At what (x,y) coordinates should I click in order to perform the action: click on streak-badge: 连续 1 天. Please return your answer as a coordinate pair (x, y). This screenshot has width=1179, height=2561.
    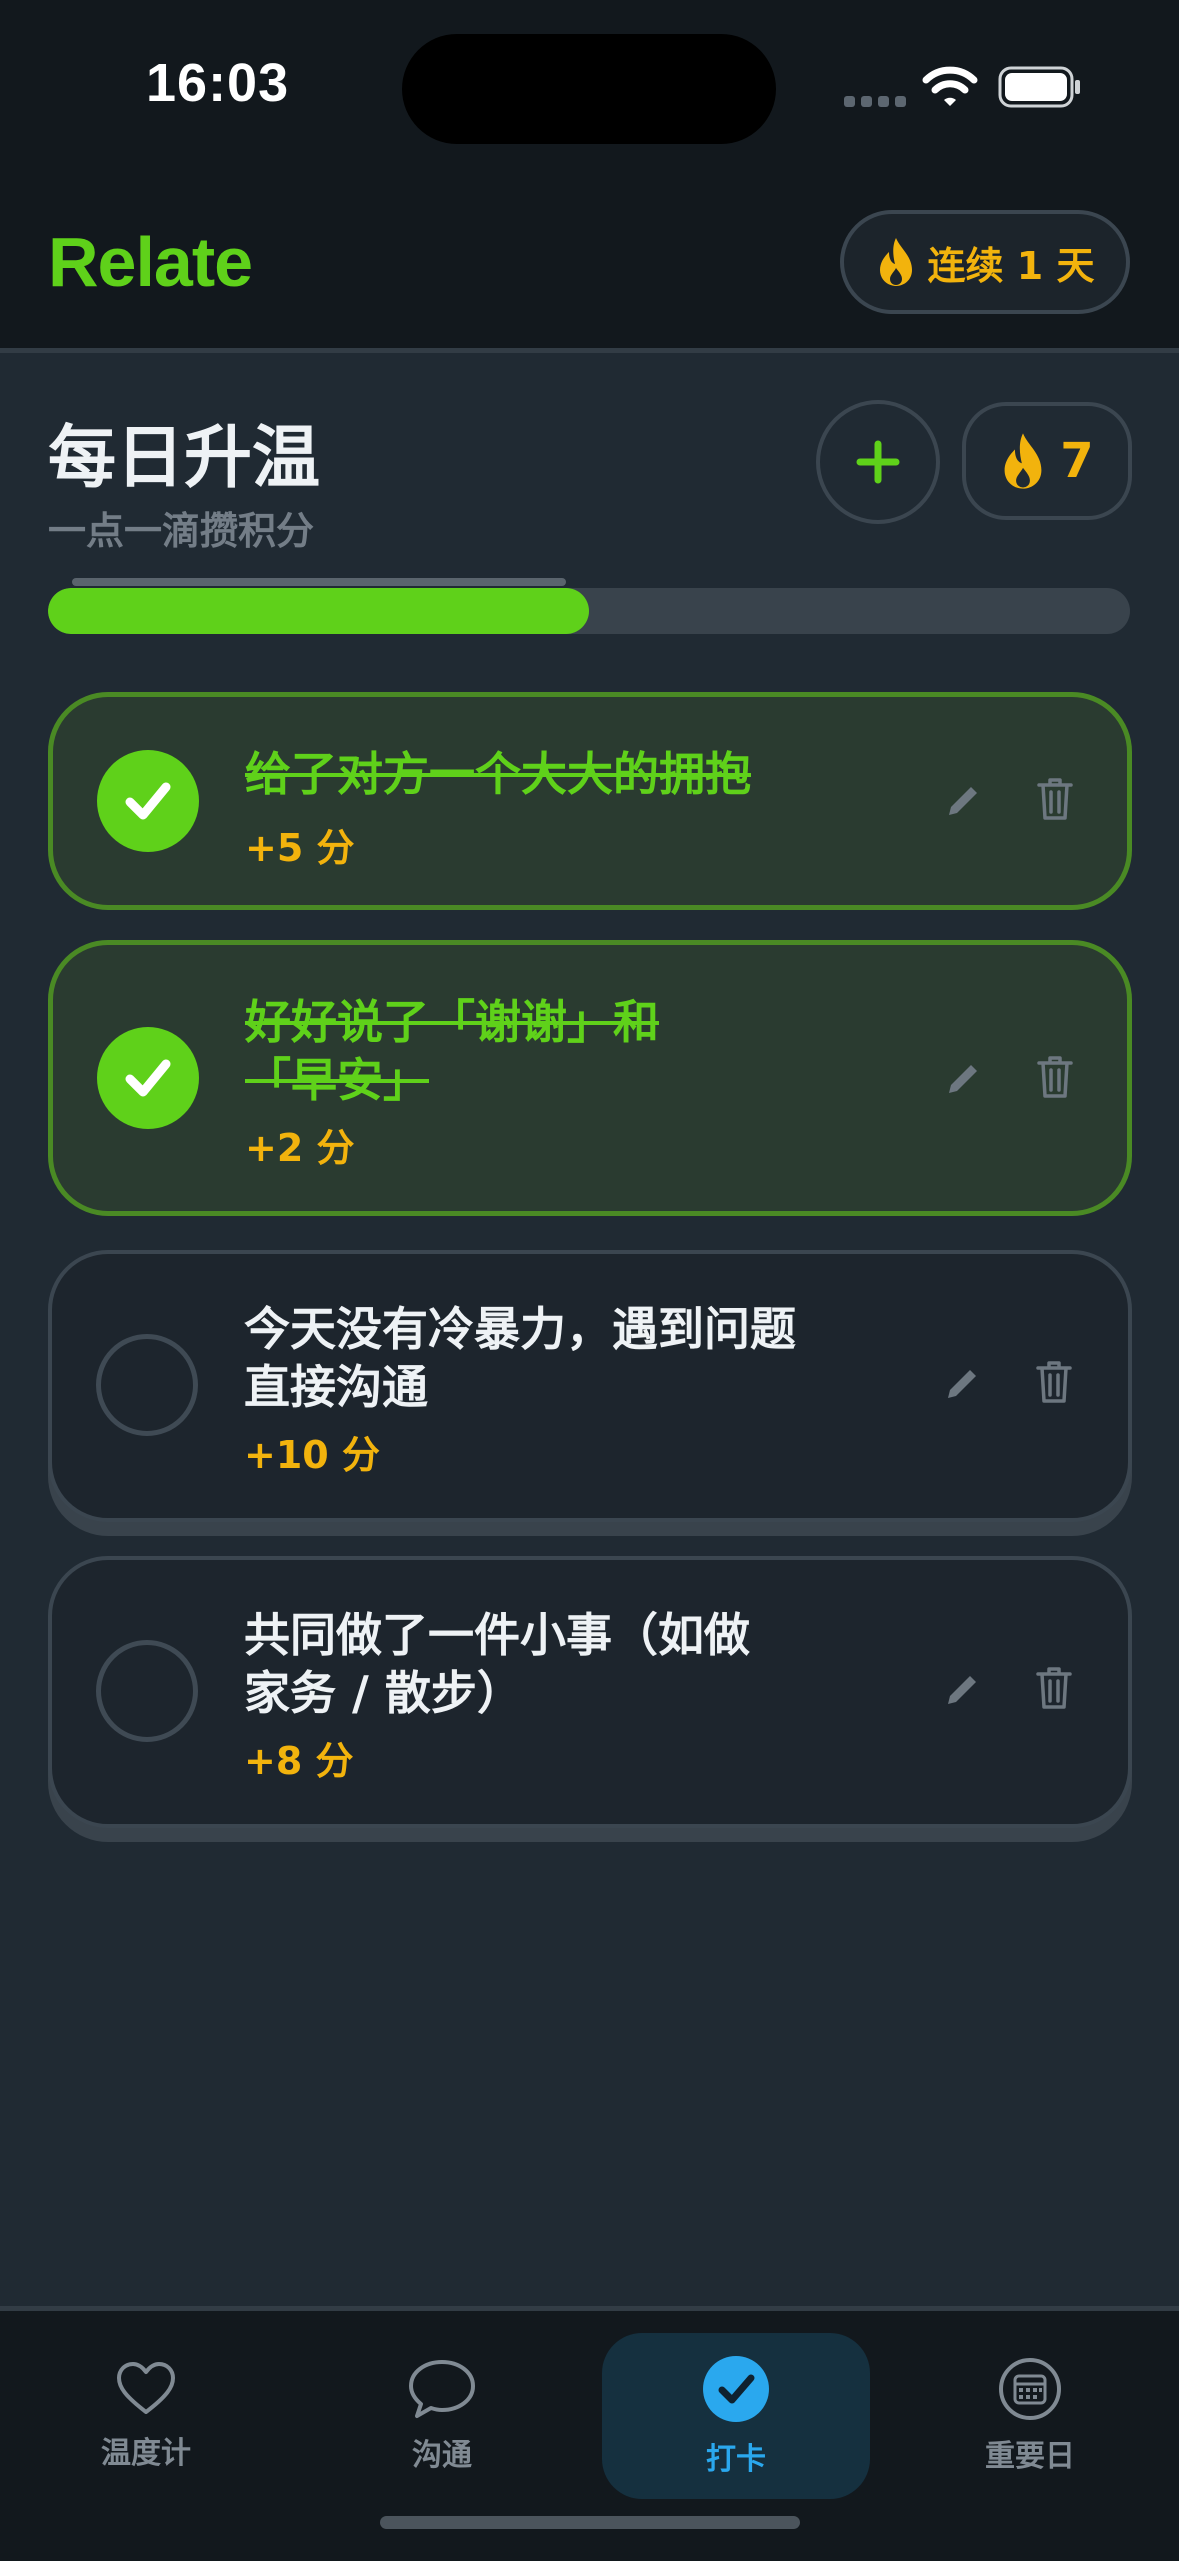
    Looking at the image, I should click on (985, 262).